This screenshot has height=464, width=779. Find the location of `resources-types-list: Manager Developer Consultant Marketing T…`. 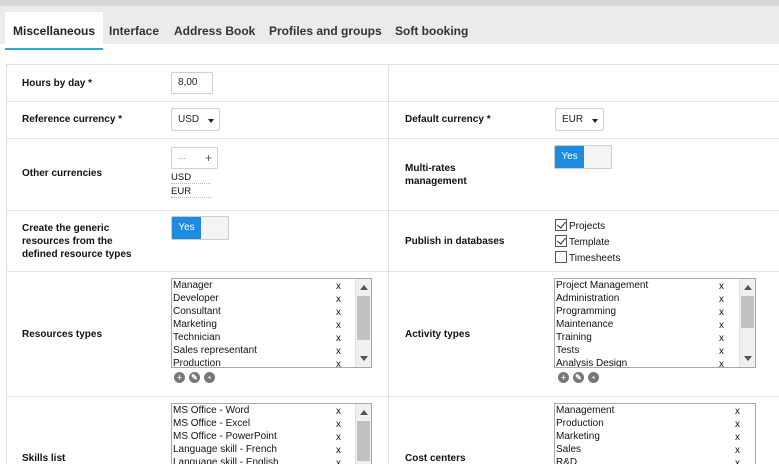

resources-types-list: Manager Developer Consultant Marketing T… is located at coordinates (271, 323).